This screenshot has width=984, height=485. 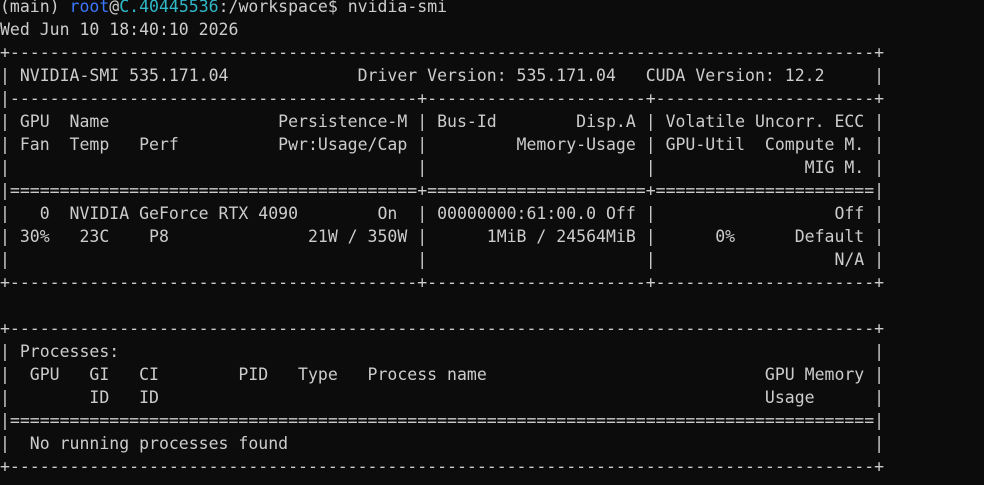 I want to click on processes-header-2: | ID ID Usage |, so click(x=442, y=397).